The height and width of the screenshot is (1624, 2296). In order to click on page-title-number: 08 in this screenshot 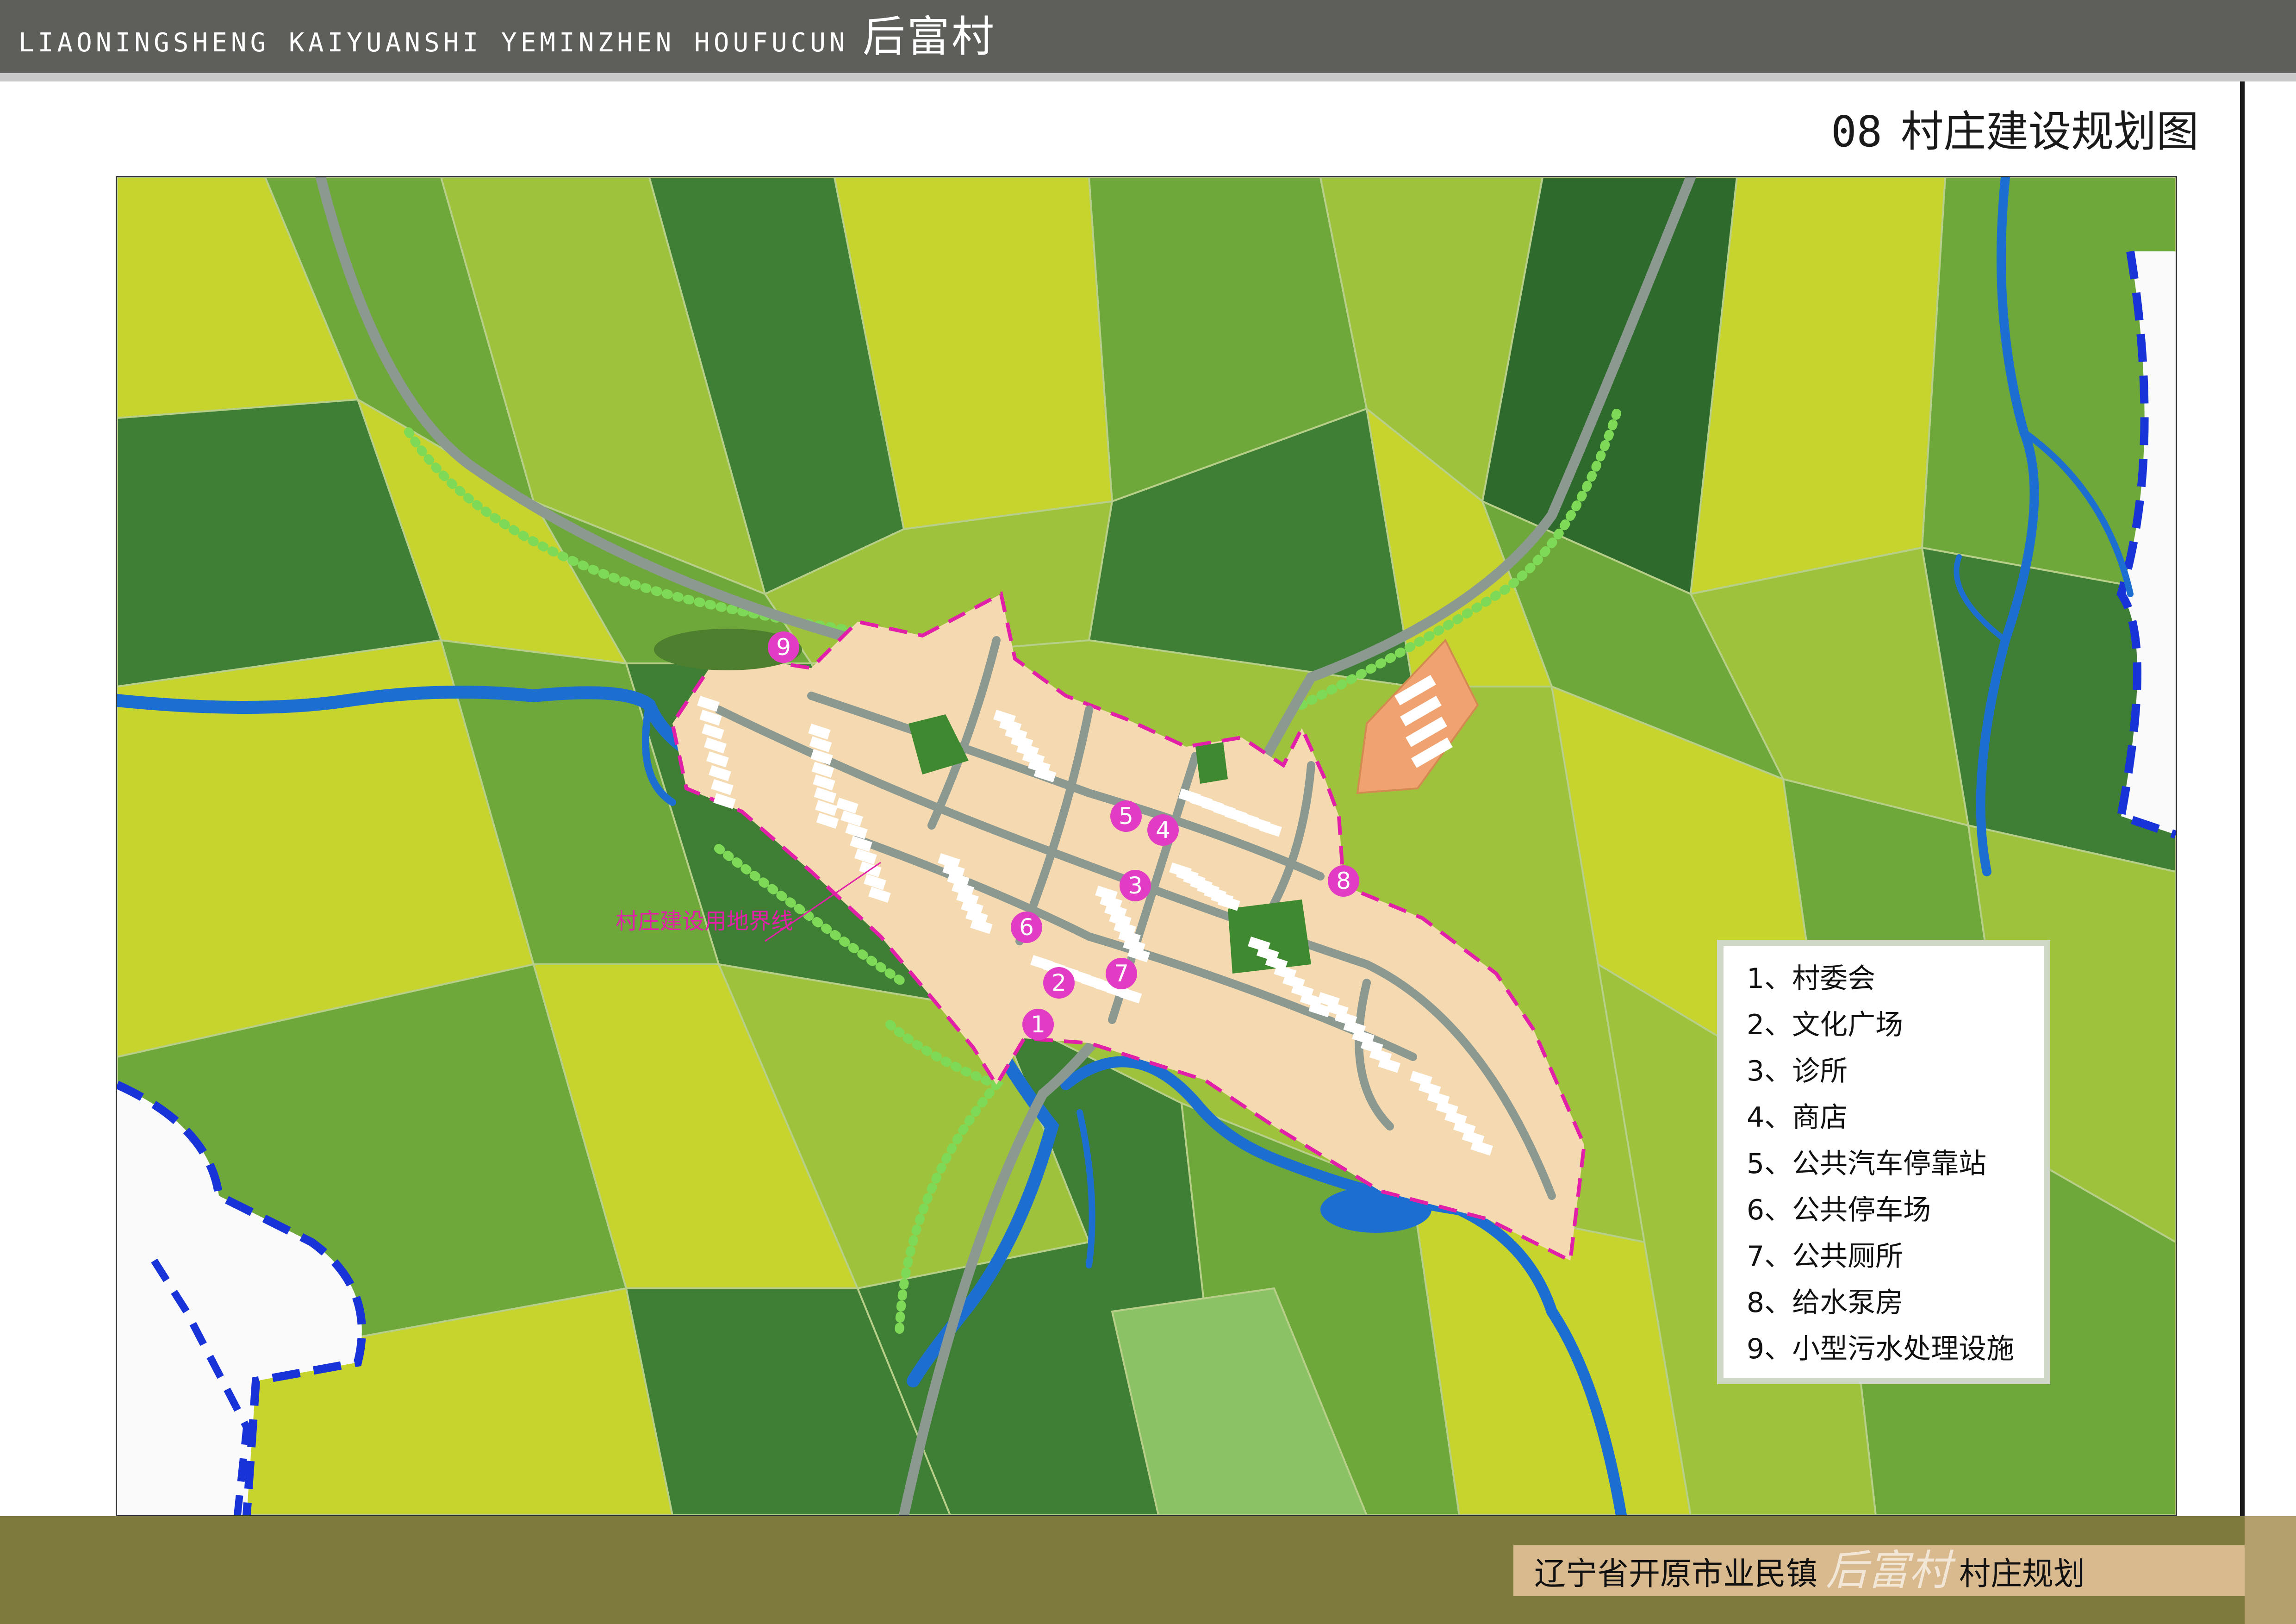, I will do `click(1856, 131)`.